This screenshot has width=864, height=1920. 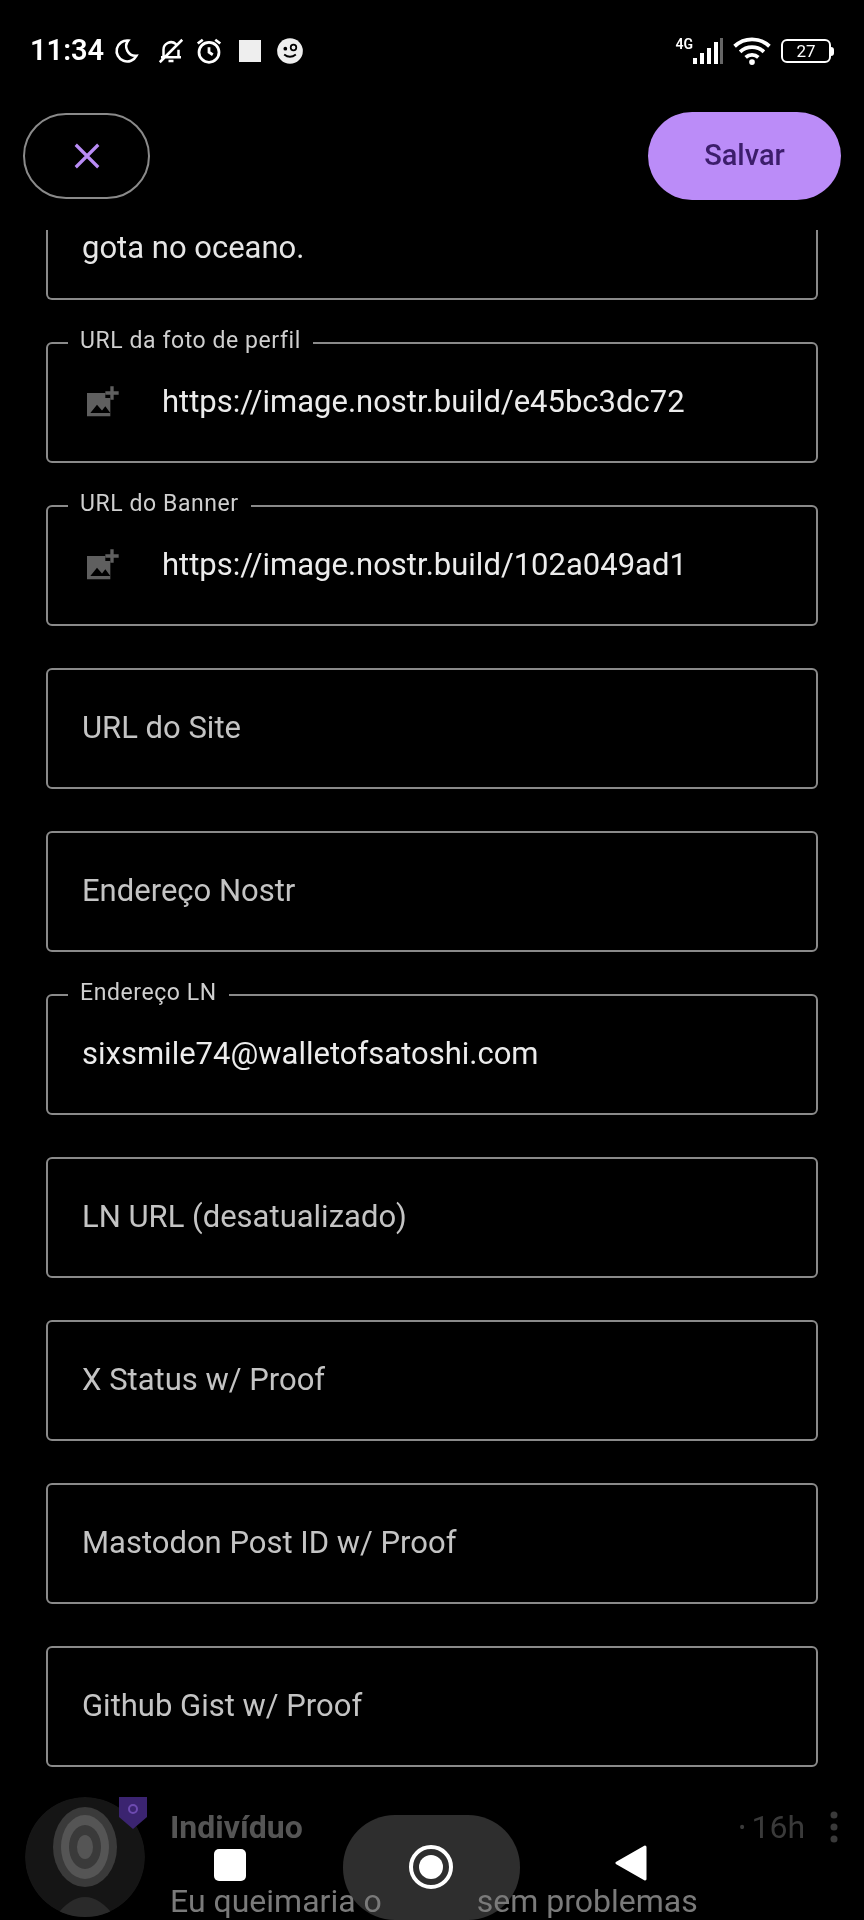 I want to click on text-field: Github Gist w/ Proof, so click(x=432, y=1706).